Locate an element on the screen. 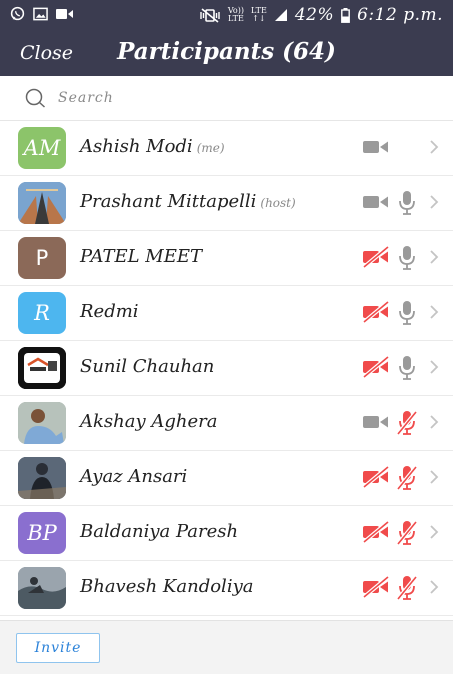 Image resolution: width=453 pixels, height=674 pixels. footer-bar: Invite is located at coordinates (226, 647).